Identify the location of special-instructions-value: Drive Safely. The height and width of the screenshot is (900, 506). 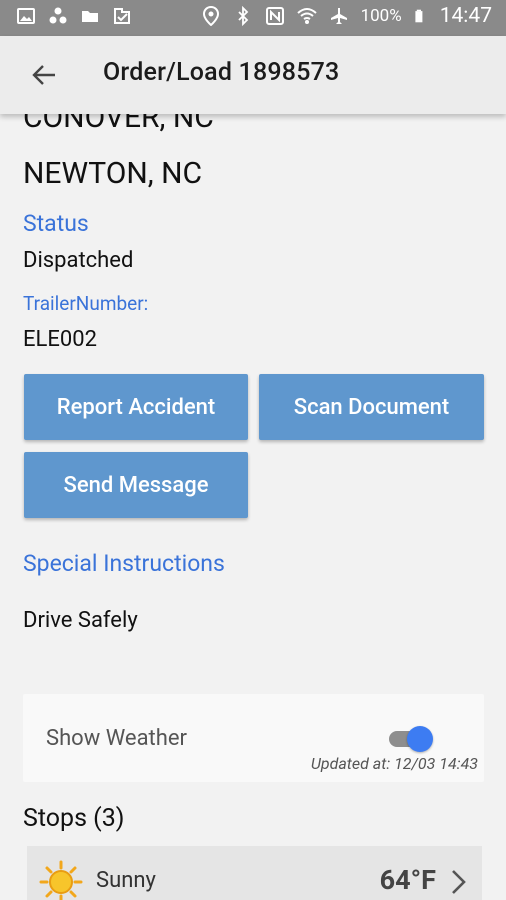
(80, 620).